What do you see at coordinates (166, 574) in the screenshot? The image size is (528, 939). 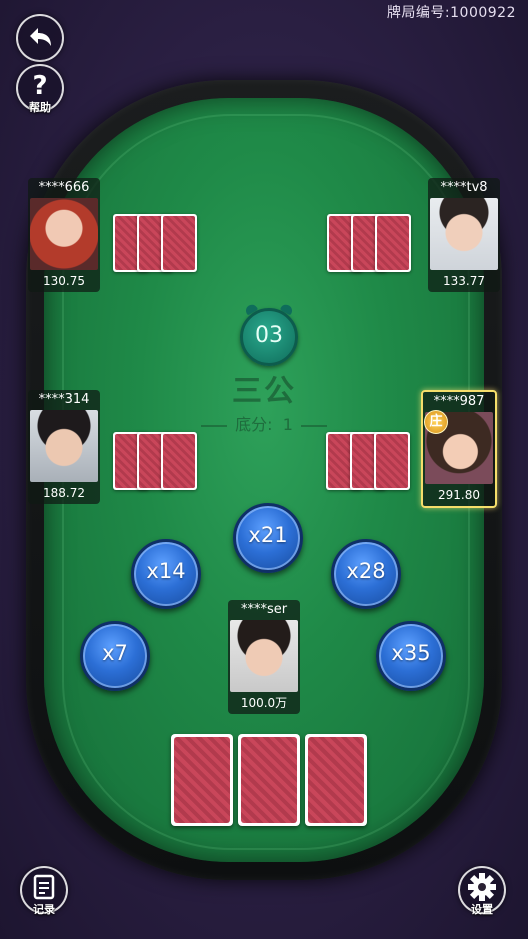 I see `bet-x14-button: x14` at bounding box center [166, 574].